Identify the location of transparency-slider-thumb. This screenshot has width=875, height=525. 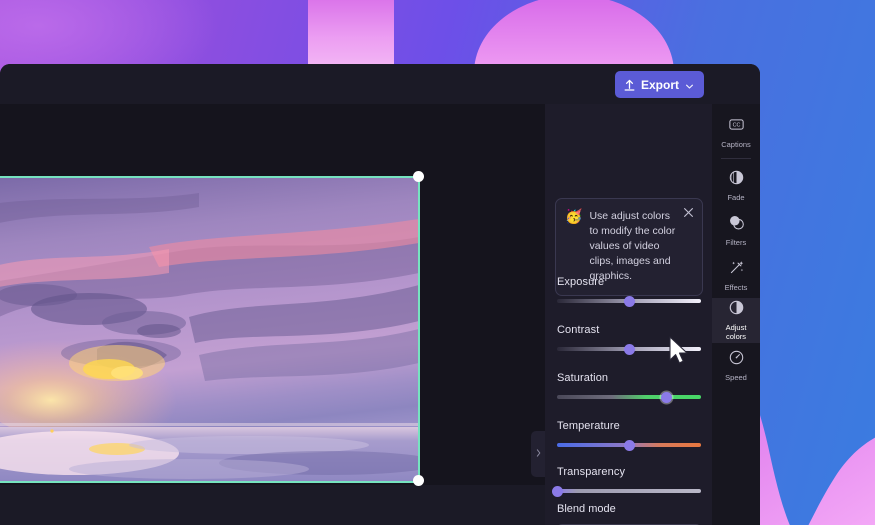
(557, 491).